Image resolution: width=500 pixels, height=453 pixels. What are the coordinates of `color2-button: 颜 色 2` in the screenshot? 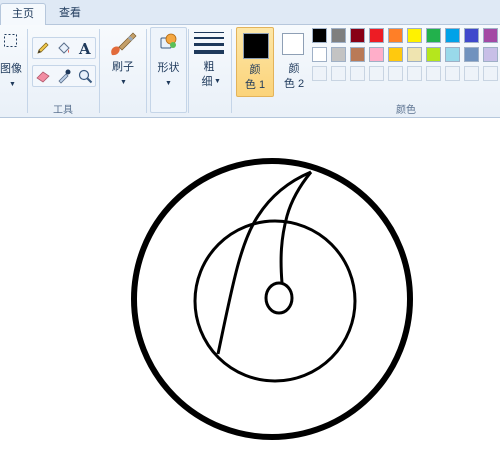 It's located at (294, 61).